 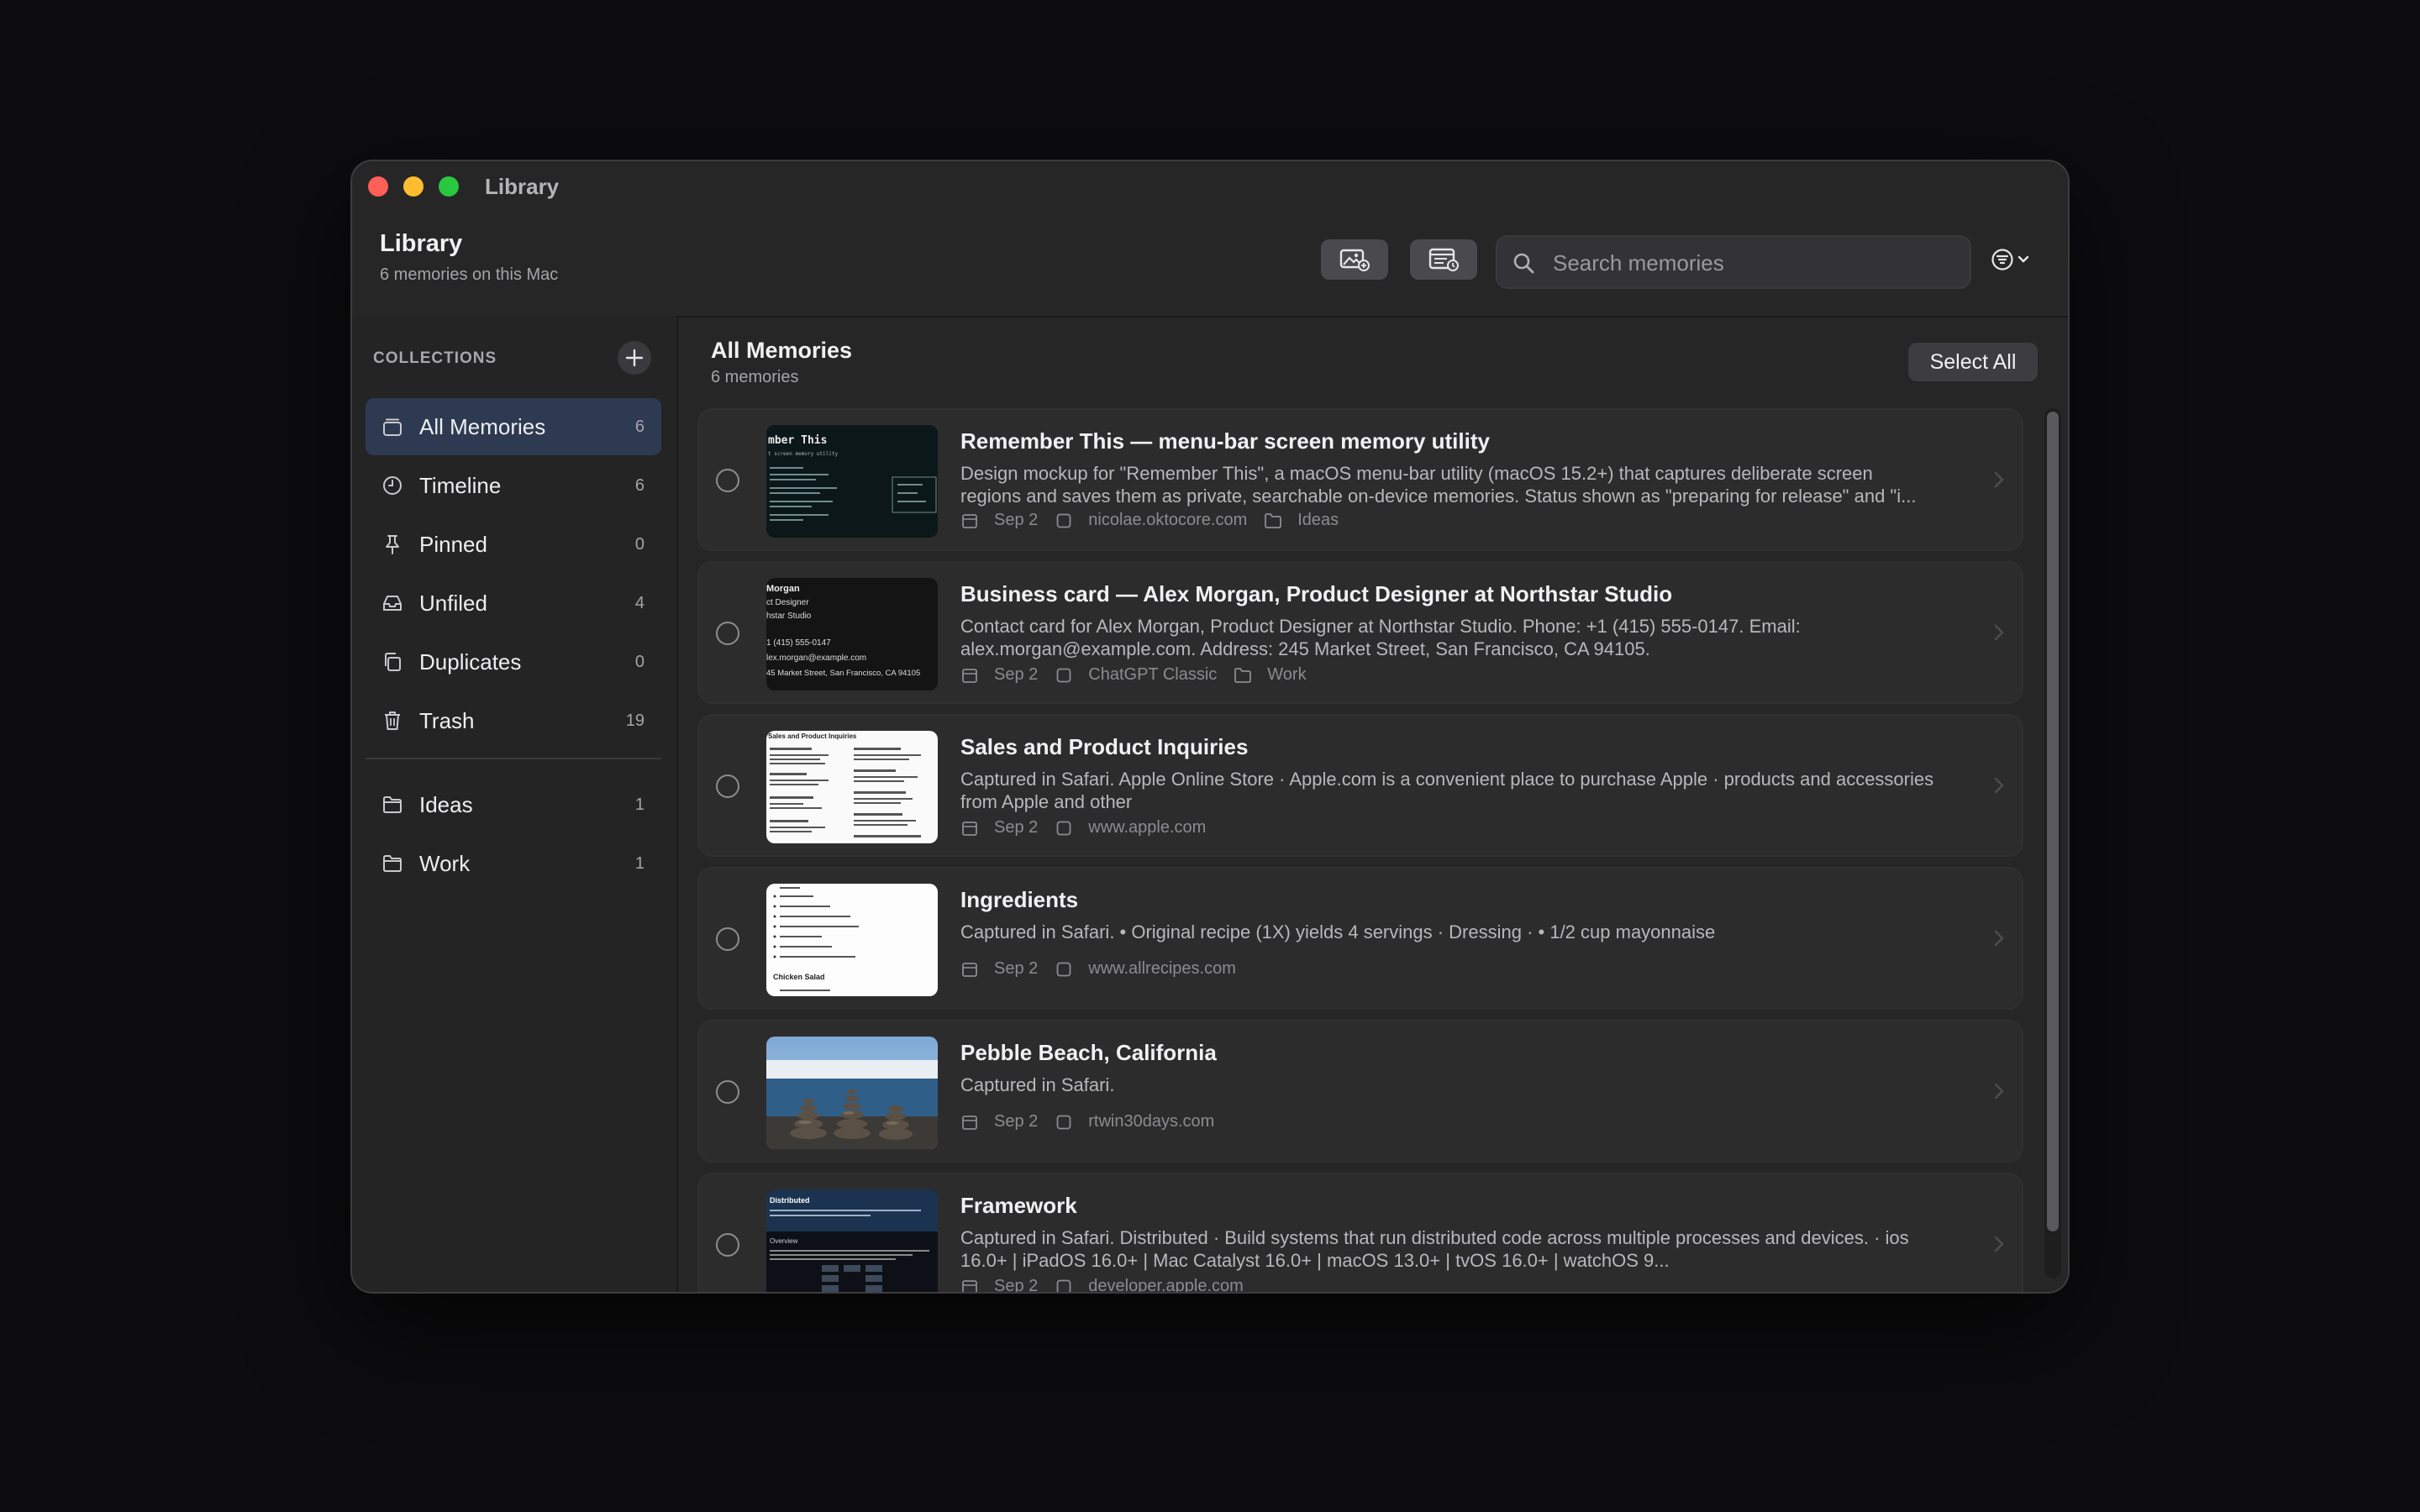 I want to click on memory-source: www.apple.com, so click(x=1147, y=827).